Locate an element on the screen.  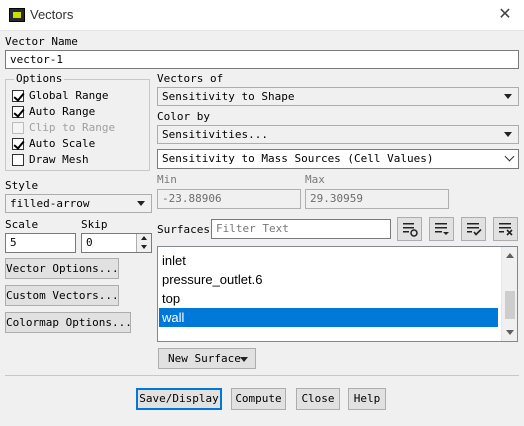
draw-mesh-label: Draw Mesh is located at coordinates (59, 159).